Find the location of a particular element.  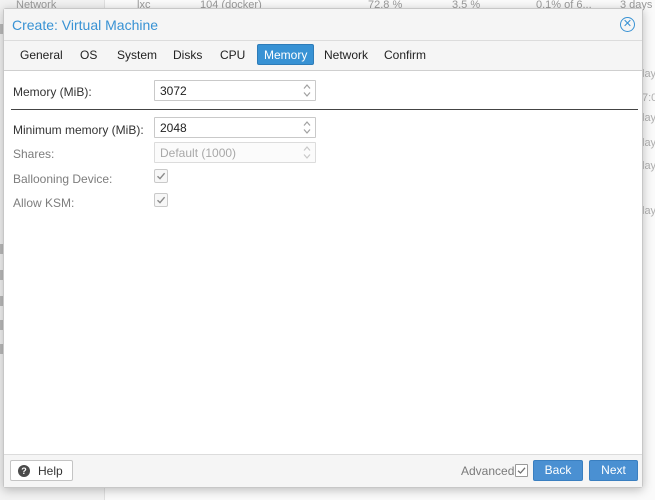

memory-label: Memory (MiB): is located at coordinates (52, 92).